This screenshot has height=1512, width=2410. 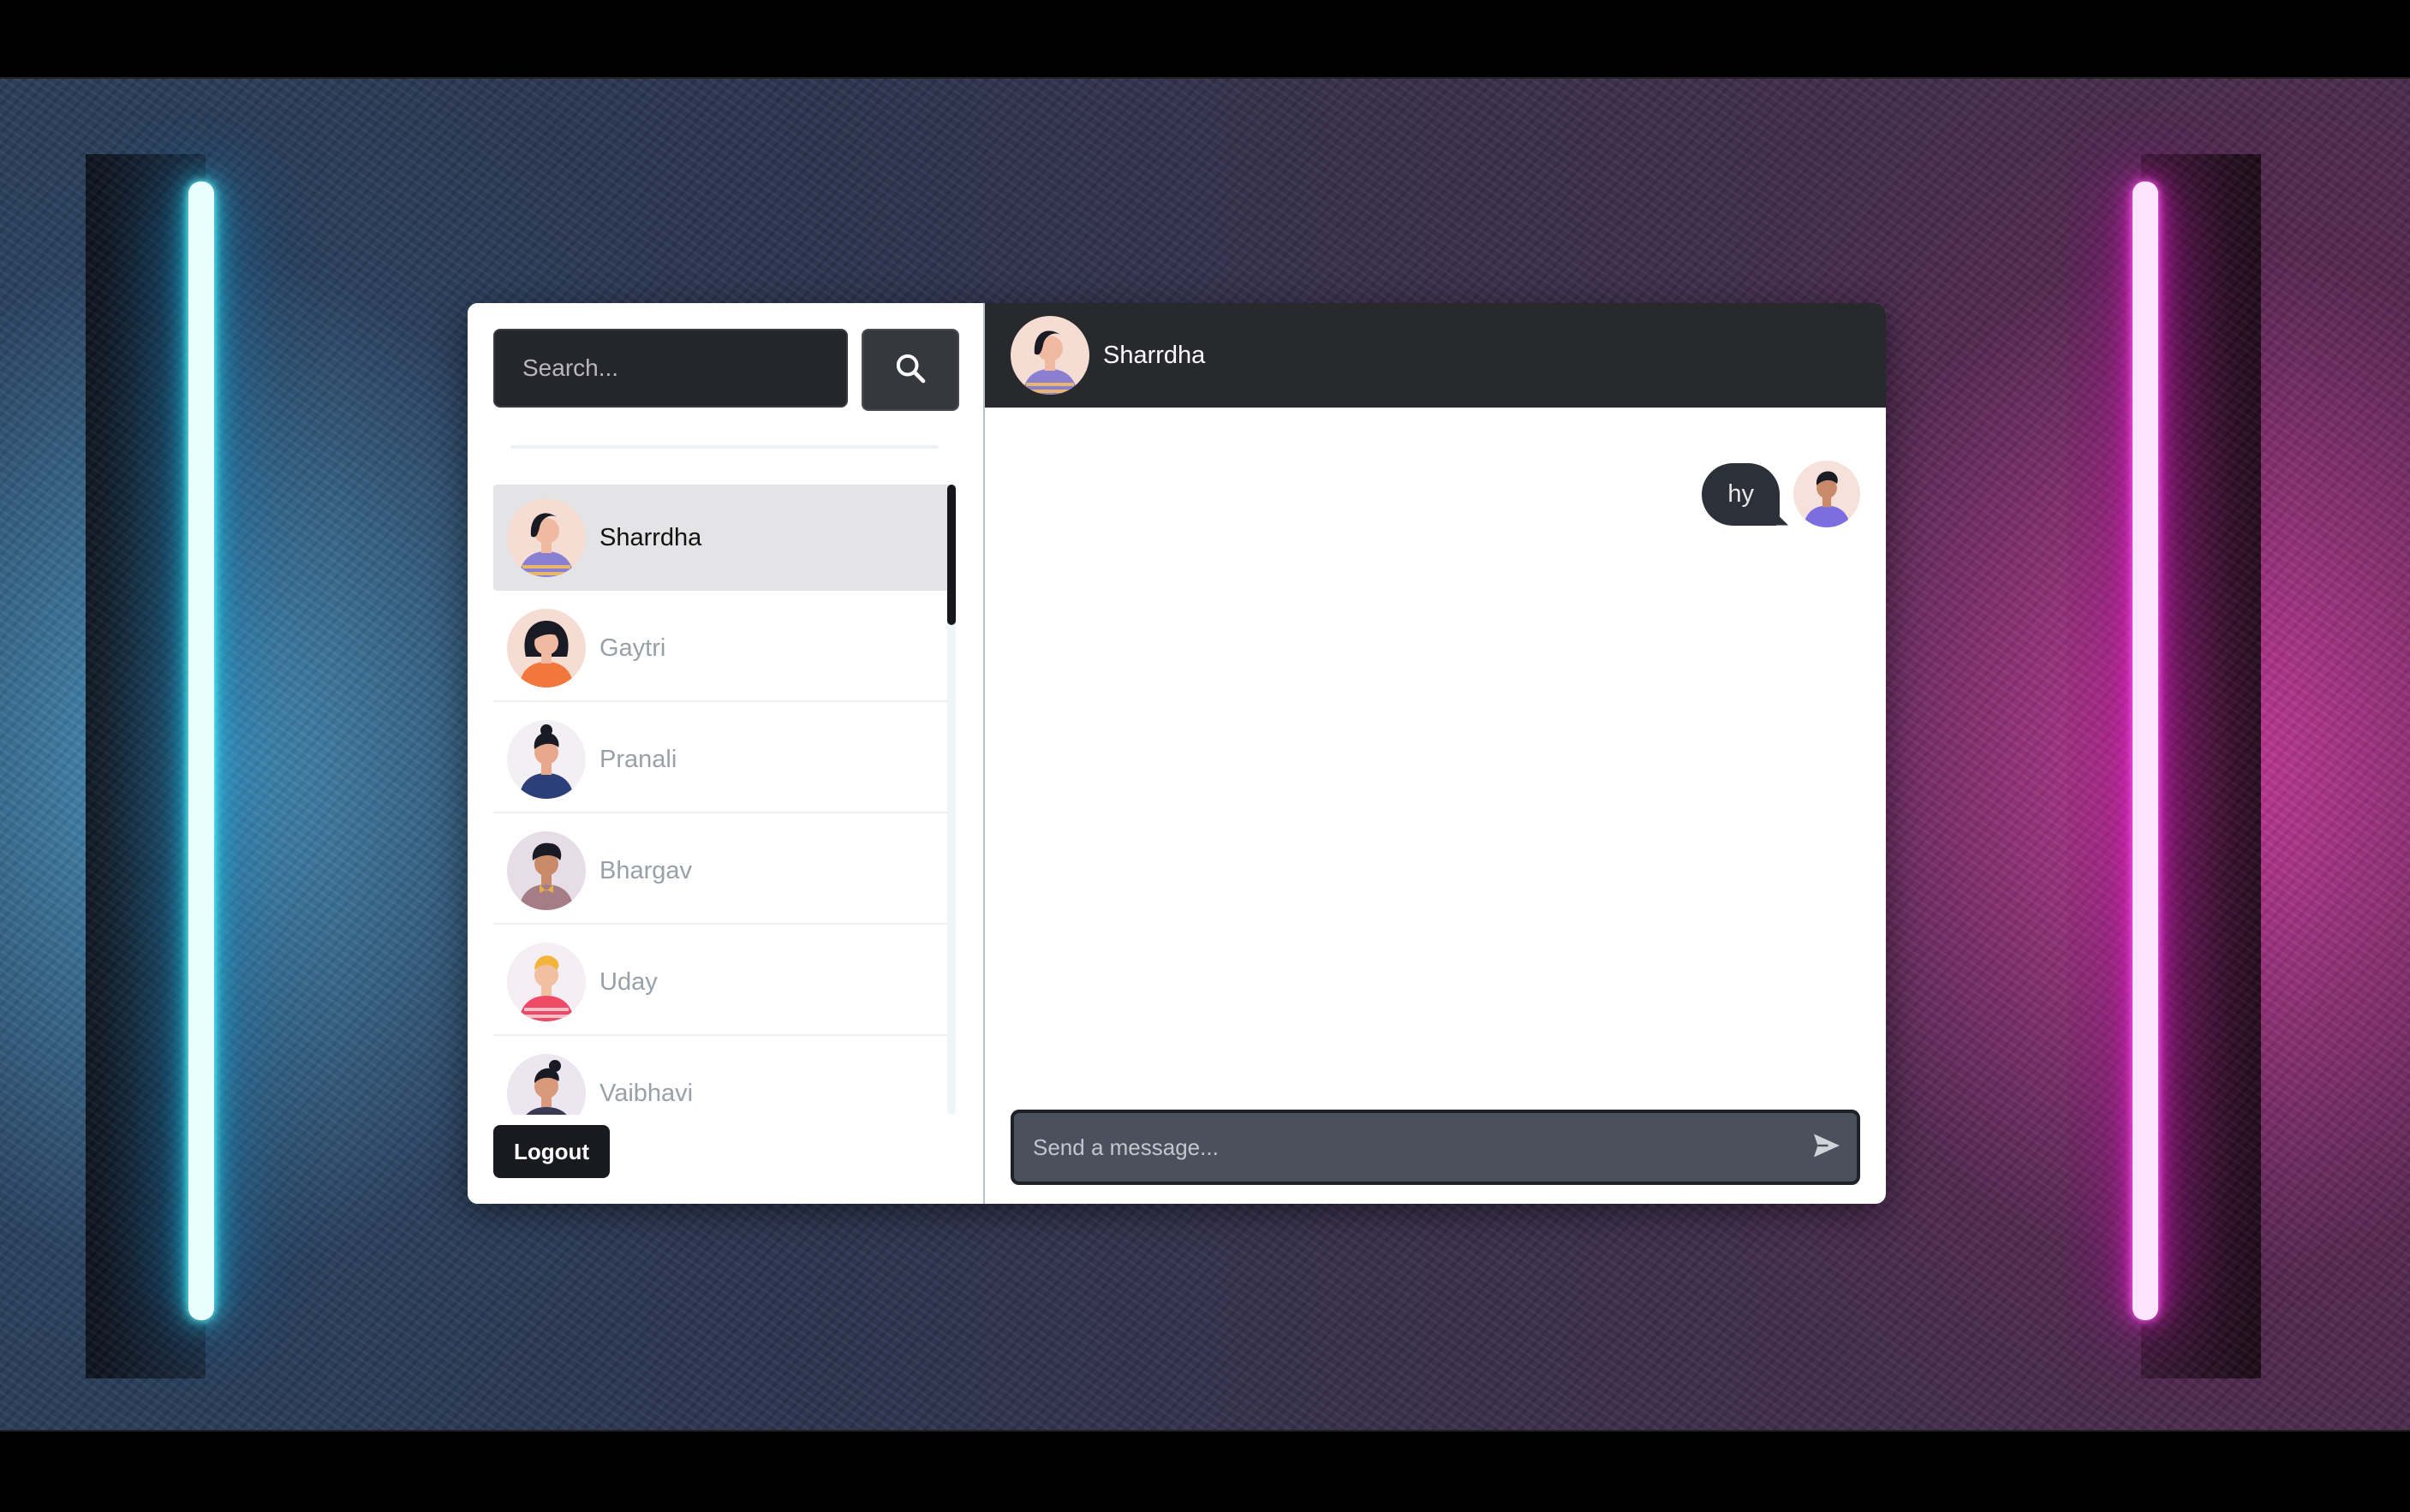 I want to click on message-composer, so click(x=1435, y=1147).